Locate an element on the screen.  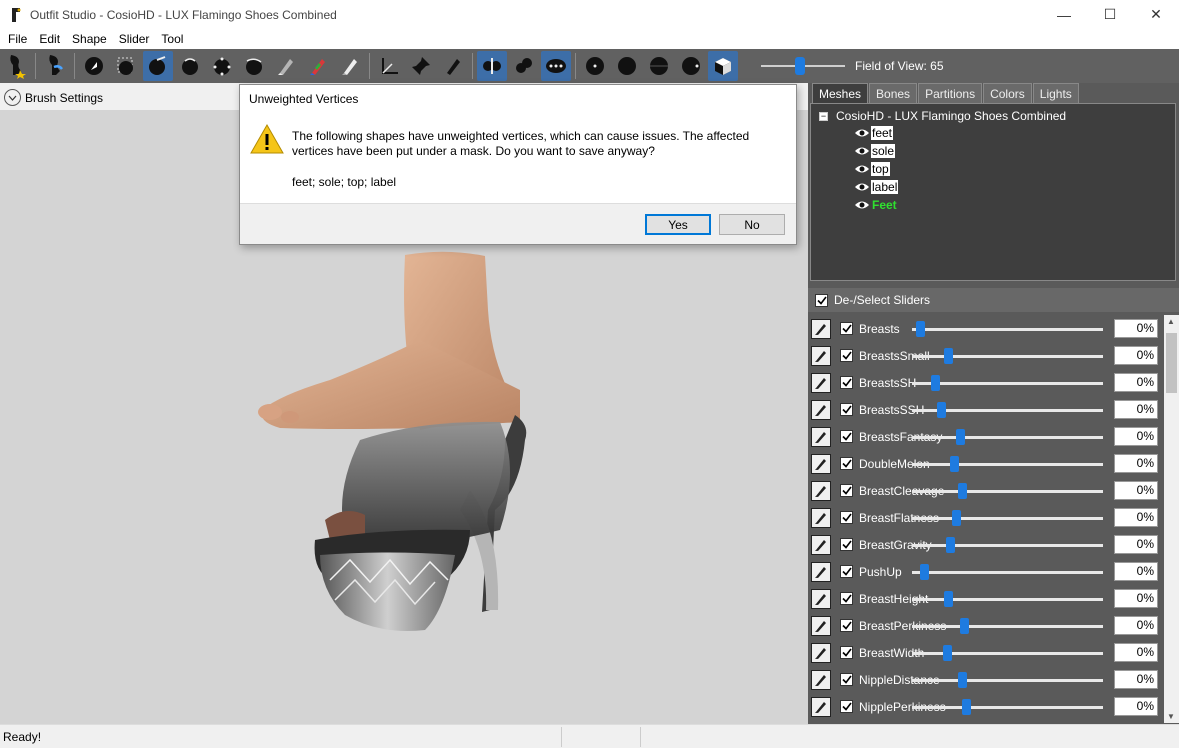
load-outfit-button is located at coordinates (55, 66).